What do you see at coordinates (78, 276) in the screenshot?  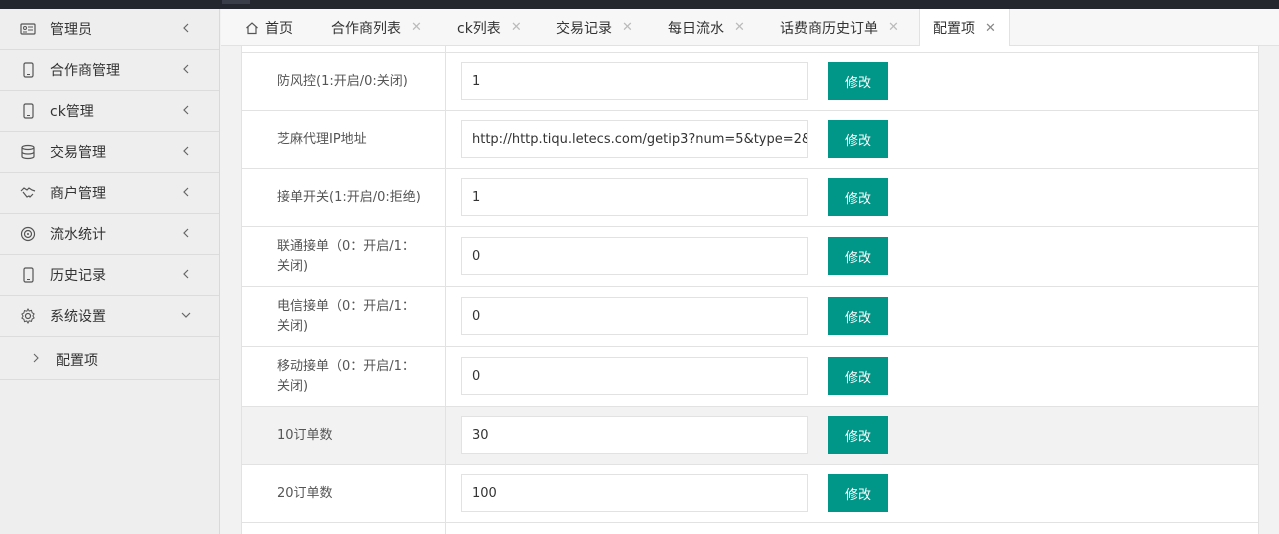 I see `sidebar-item-label: 历史记录` at bounding box center [78, 276].